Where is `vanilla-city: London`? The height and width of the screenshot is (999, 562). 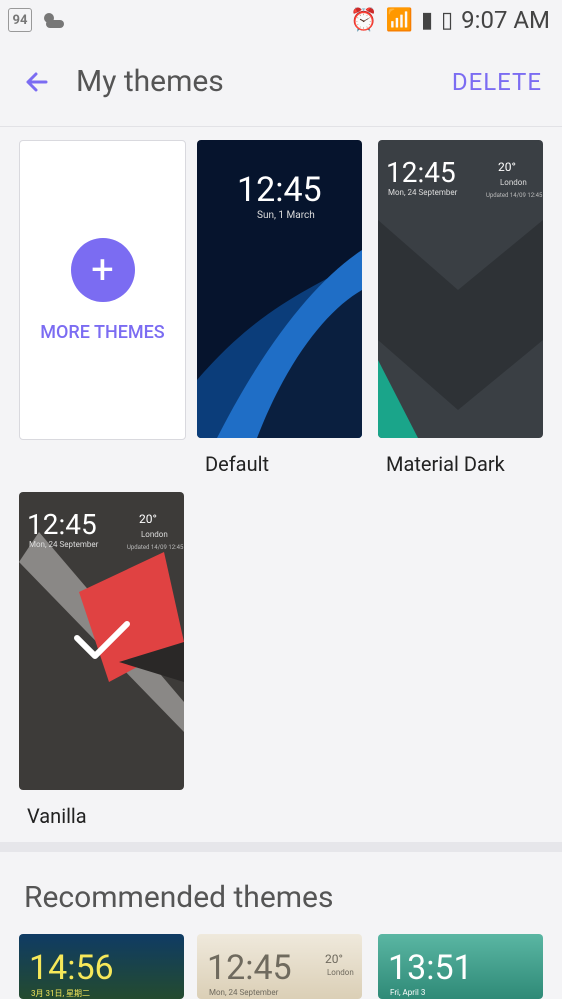
vanilla-city: London is located at coordinates (154, 534).